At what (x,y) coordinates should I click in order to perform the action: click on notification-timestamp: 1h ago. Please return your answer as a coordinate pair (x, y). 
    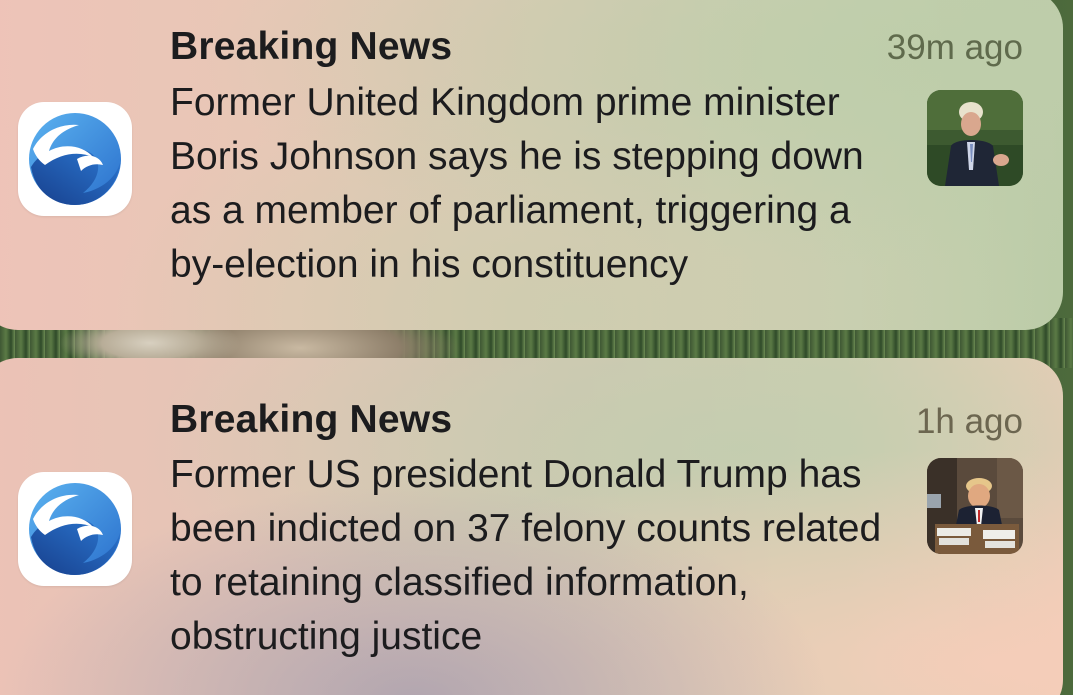
    Looking at the image, I should click on (969, 421).